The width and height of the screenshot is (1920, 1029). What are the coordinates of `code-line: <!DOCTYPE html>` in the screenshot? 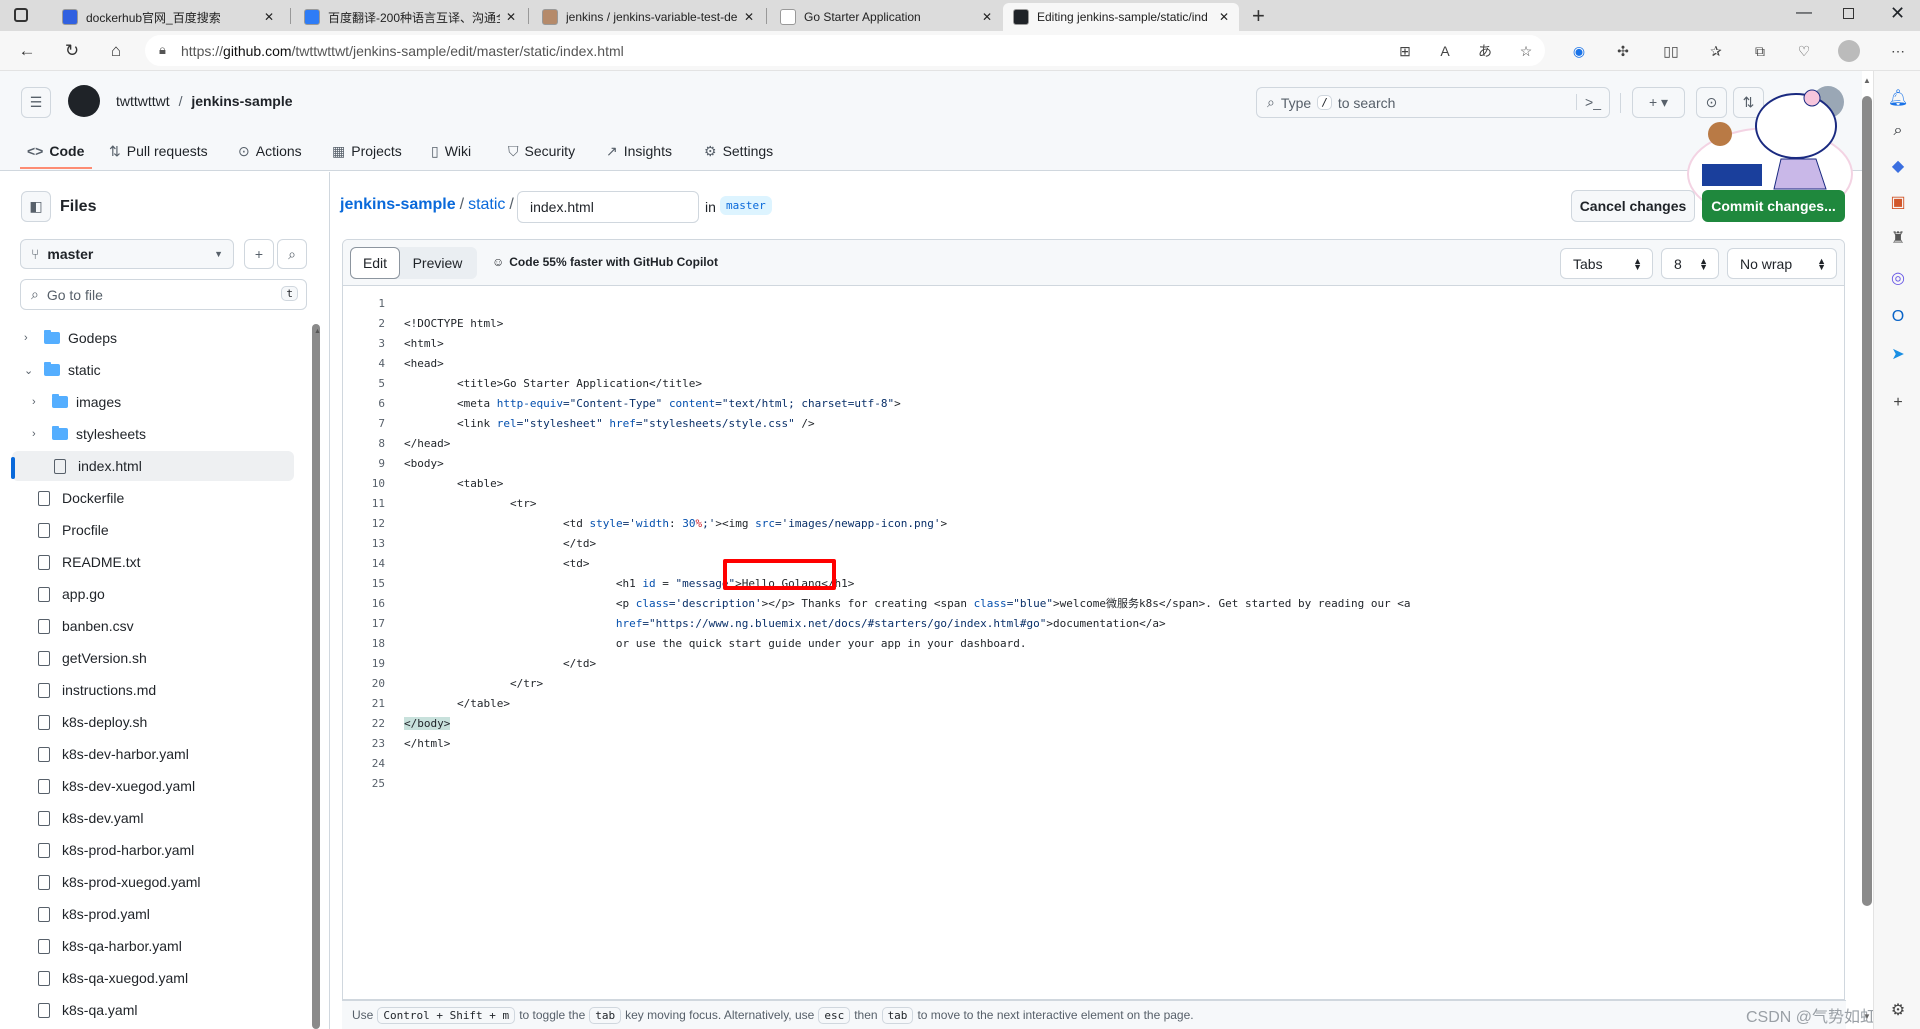 It's located at (453, 324).